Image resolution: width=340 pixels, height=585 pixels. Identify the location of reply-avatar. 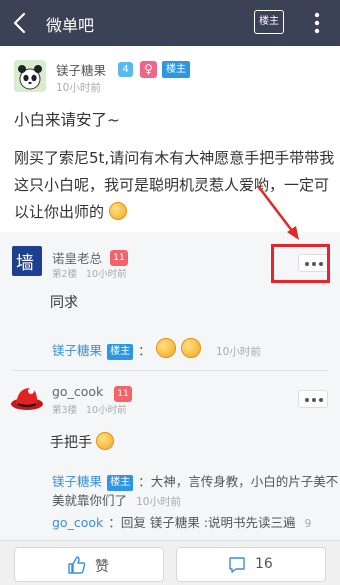
(26, 397).